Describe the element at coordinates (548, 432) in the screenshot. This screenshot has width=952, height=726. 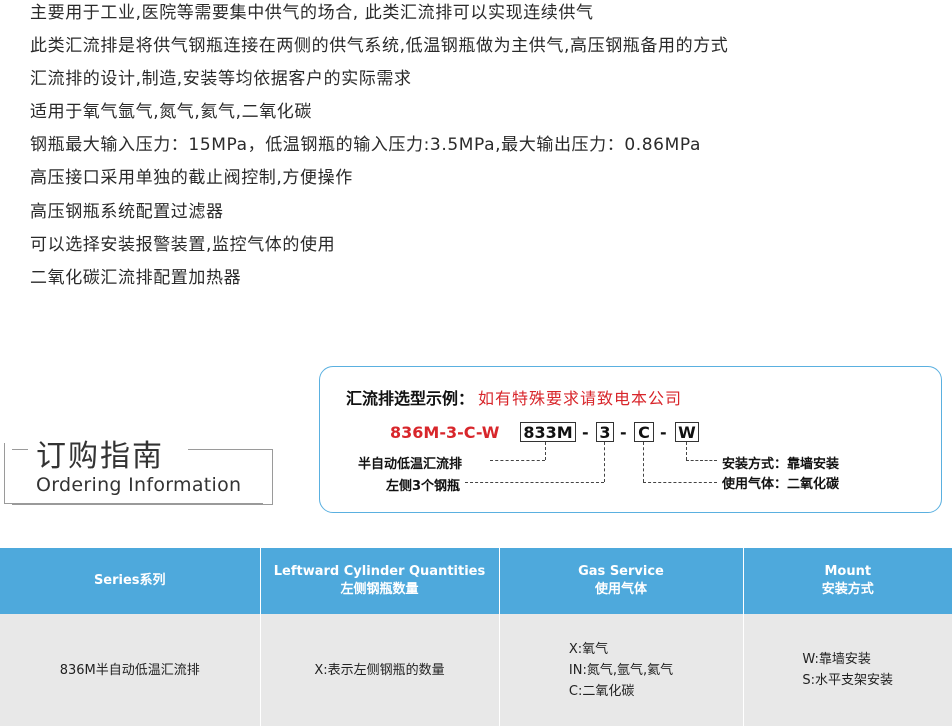
I see `code-series: 833M` at that location.